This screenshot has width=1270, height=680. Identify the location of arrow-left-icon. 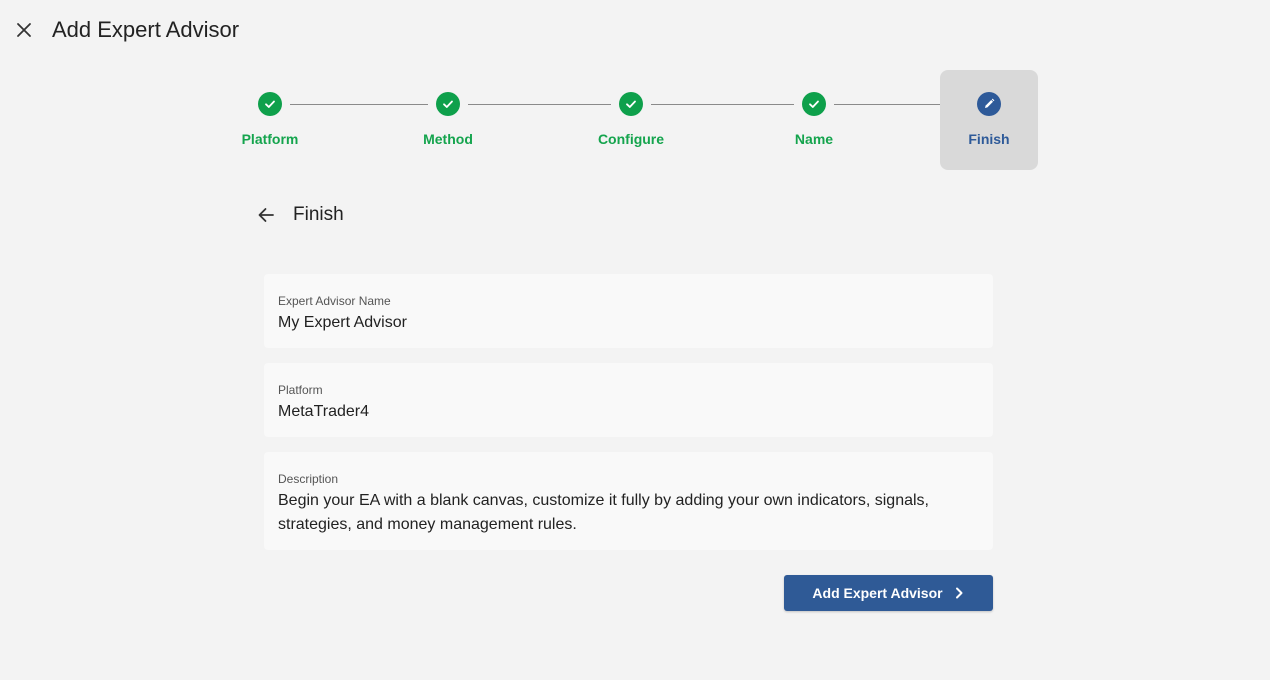
(266, 215).